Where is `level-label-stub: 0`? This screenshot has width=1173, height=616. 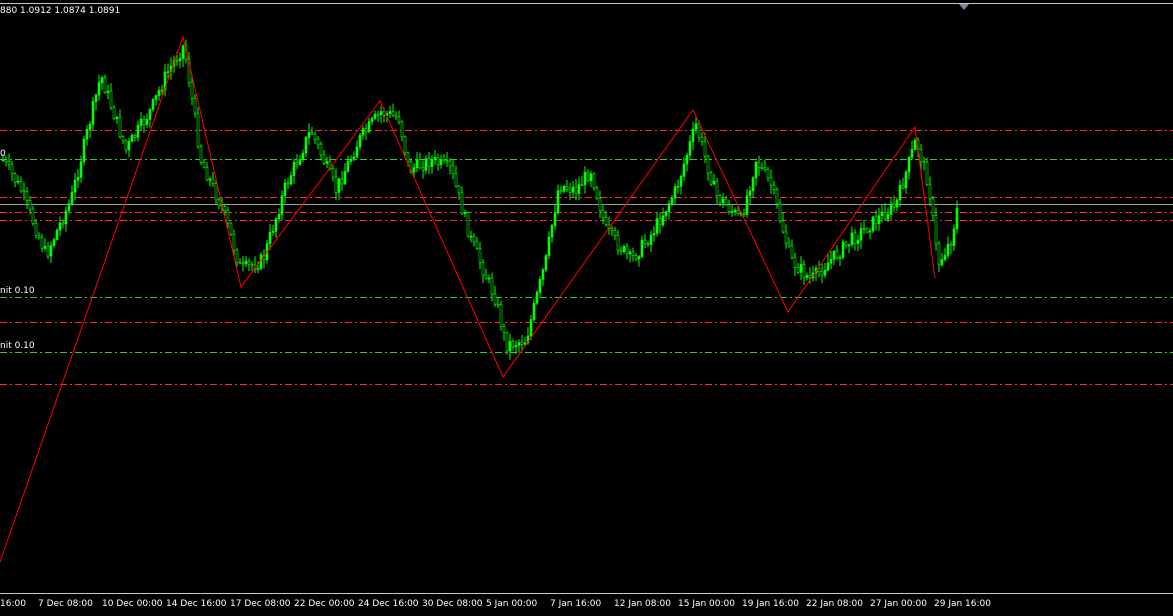 level-label-stub: 0 is located at coordinates (3, 154).